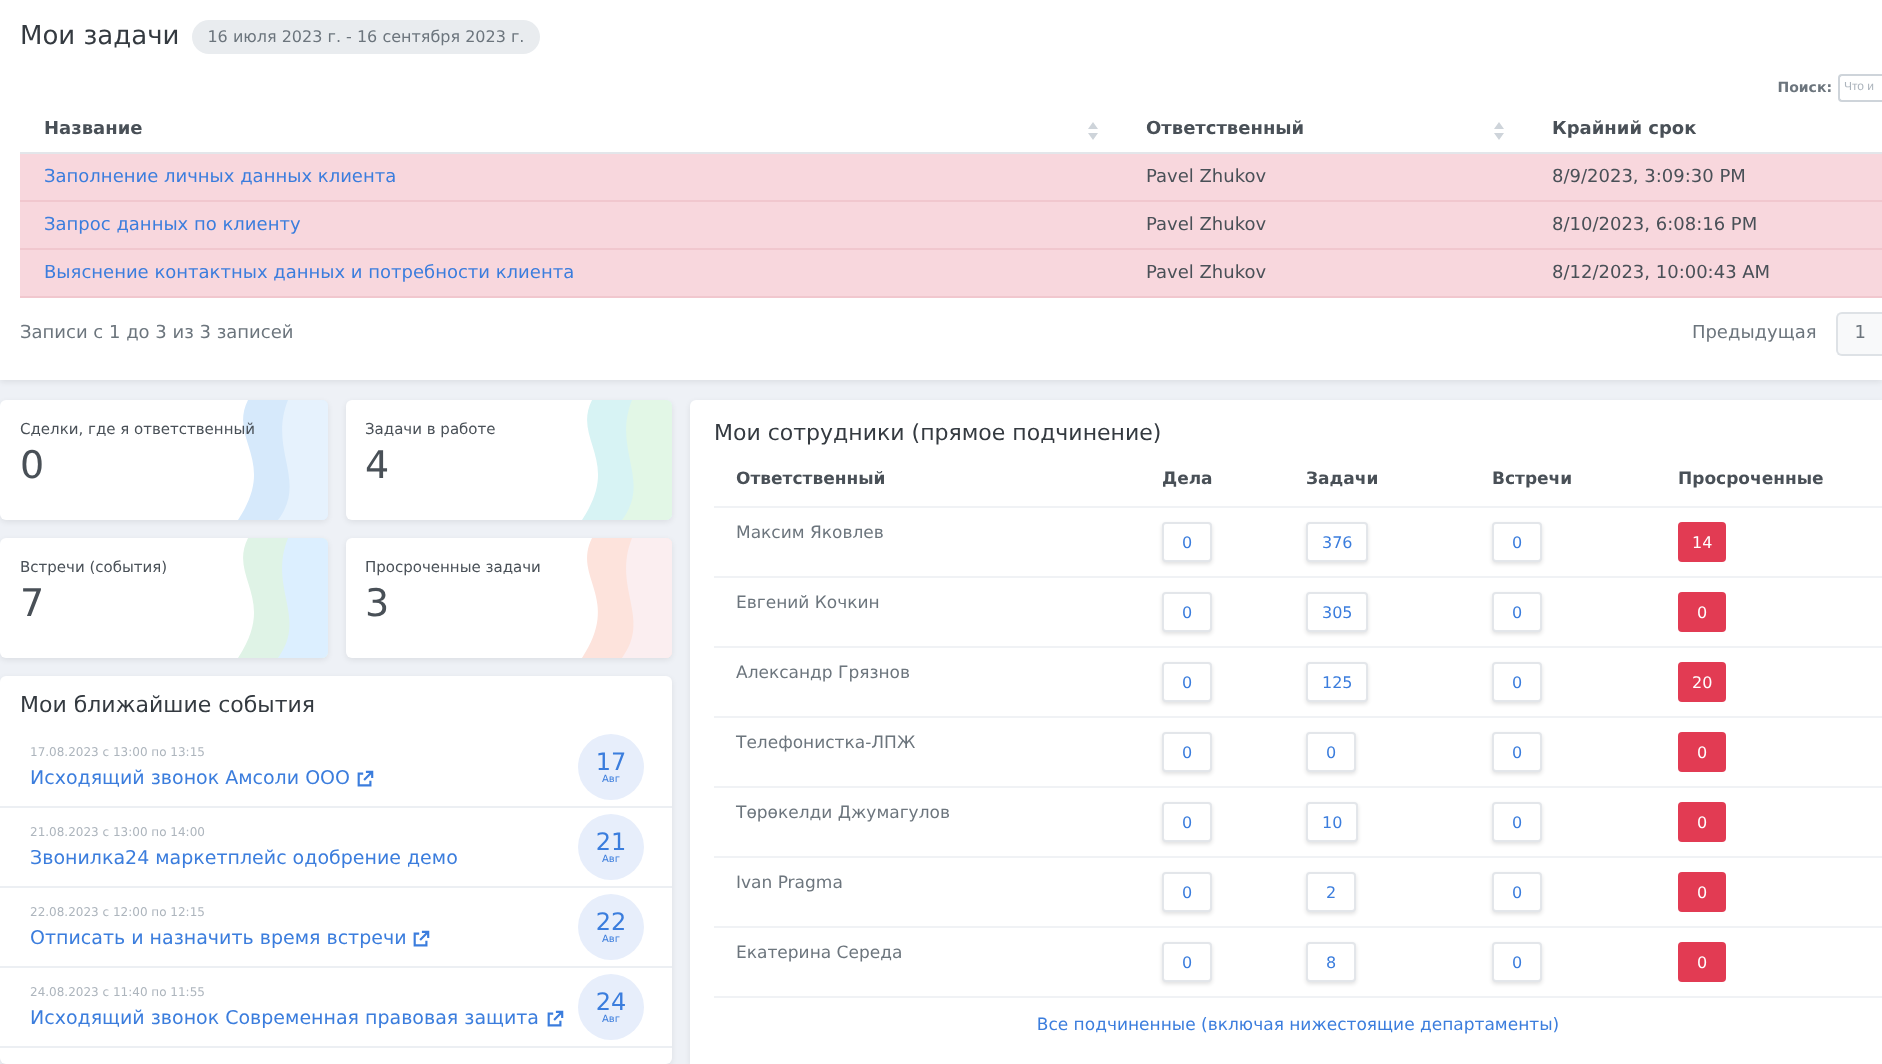 The image size is (1882, 1064). What do you see at coordinates (939, 434) in the screenshot?
I see `staff-title: Мои сотрудники (прямое подчинение)` at bounding box center [939, 434].